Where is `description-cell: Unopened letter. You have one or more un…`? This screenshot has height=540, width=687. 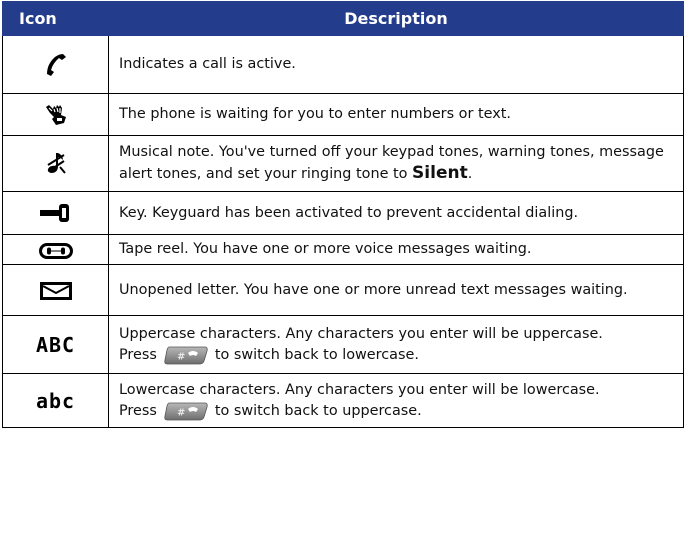 description-cell: Unopened letter. You have one or more un… is located at coordinates (396, 290).